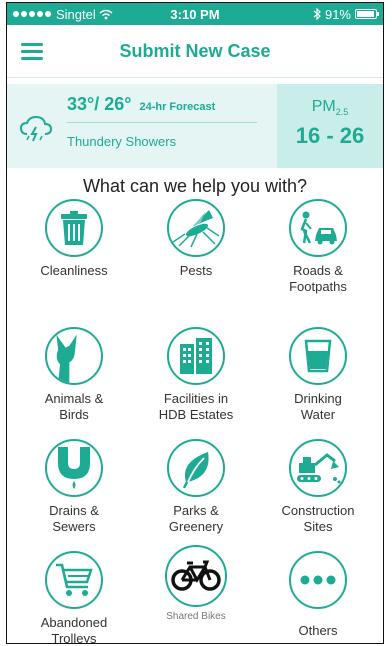  I want to click on weather-divider, so click(162, 122).